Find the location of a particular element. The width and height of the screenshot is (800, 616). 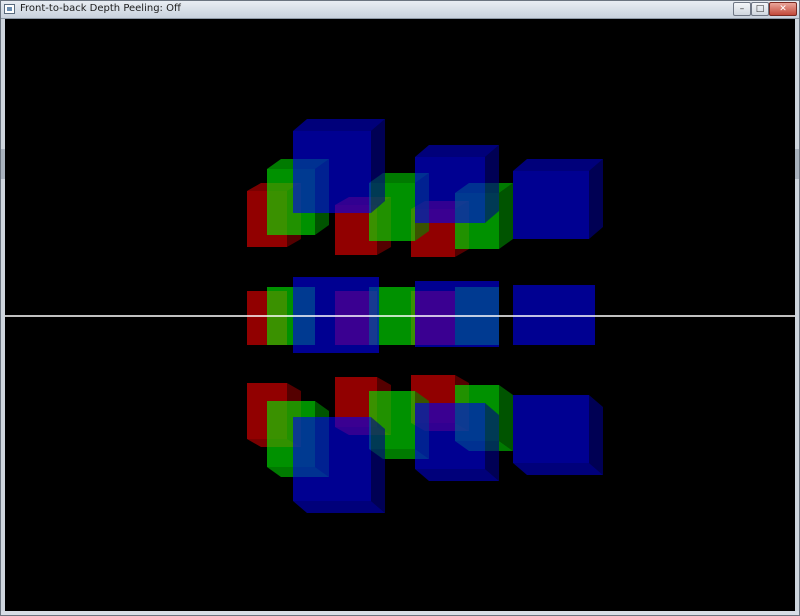

cube-bot-blue-2-front is located at coordinates (450, 436).